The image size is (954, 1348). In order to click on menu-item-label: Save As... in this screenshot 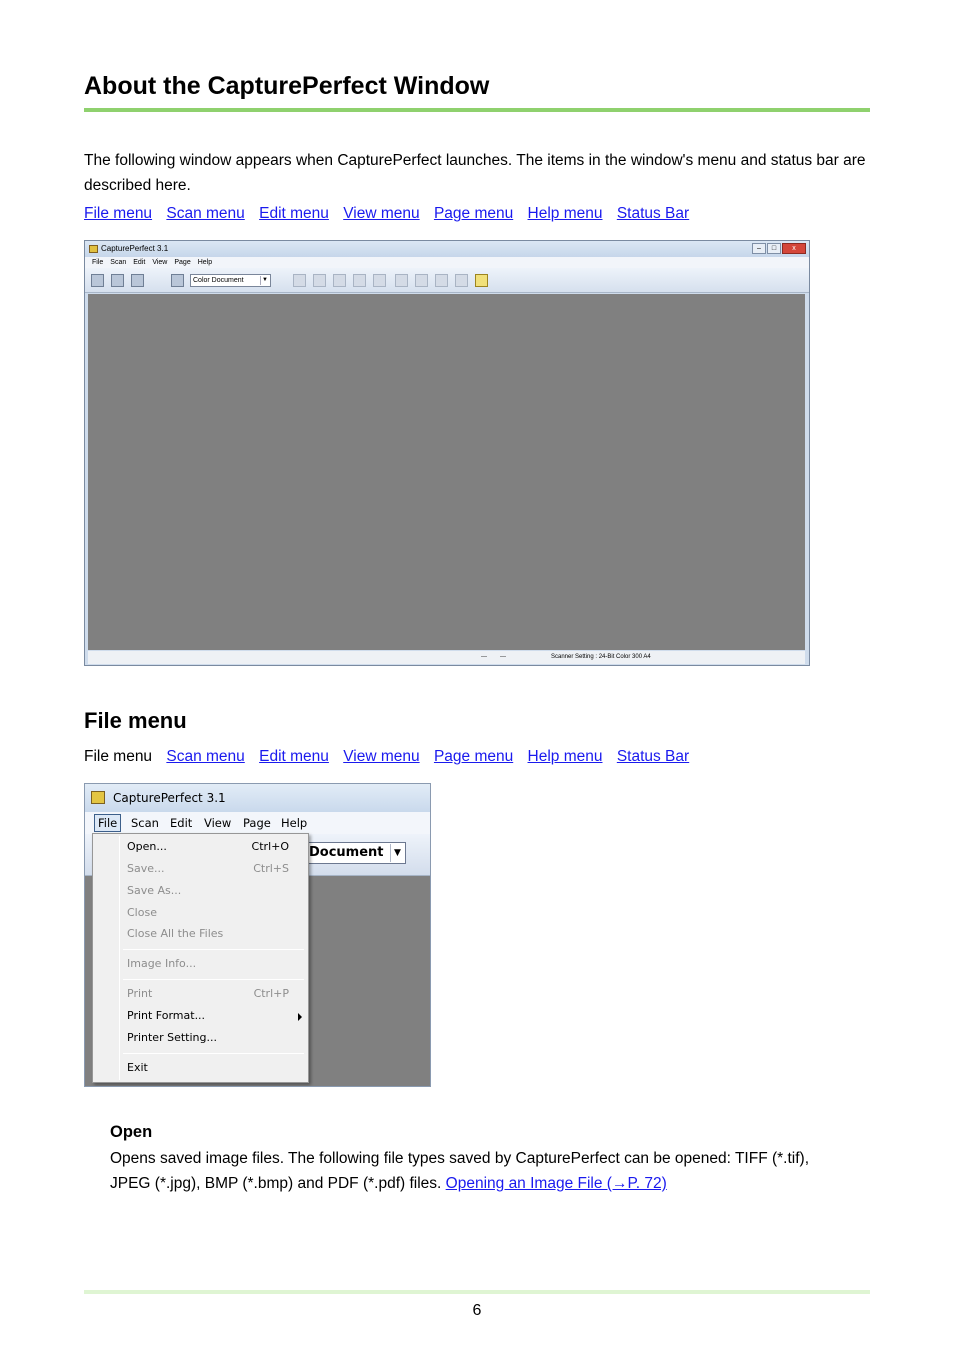, I will do `click(154, 890)`.